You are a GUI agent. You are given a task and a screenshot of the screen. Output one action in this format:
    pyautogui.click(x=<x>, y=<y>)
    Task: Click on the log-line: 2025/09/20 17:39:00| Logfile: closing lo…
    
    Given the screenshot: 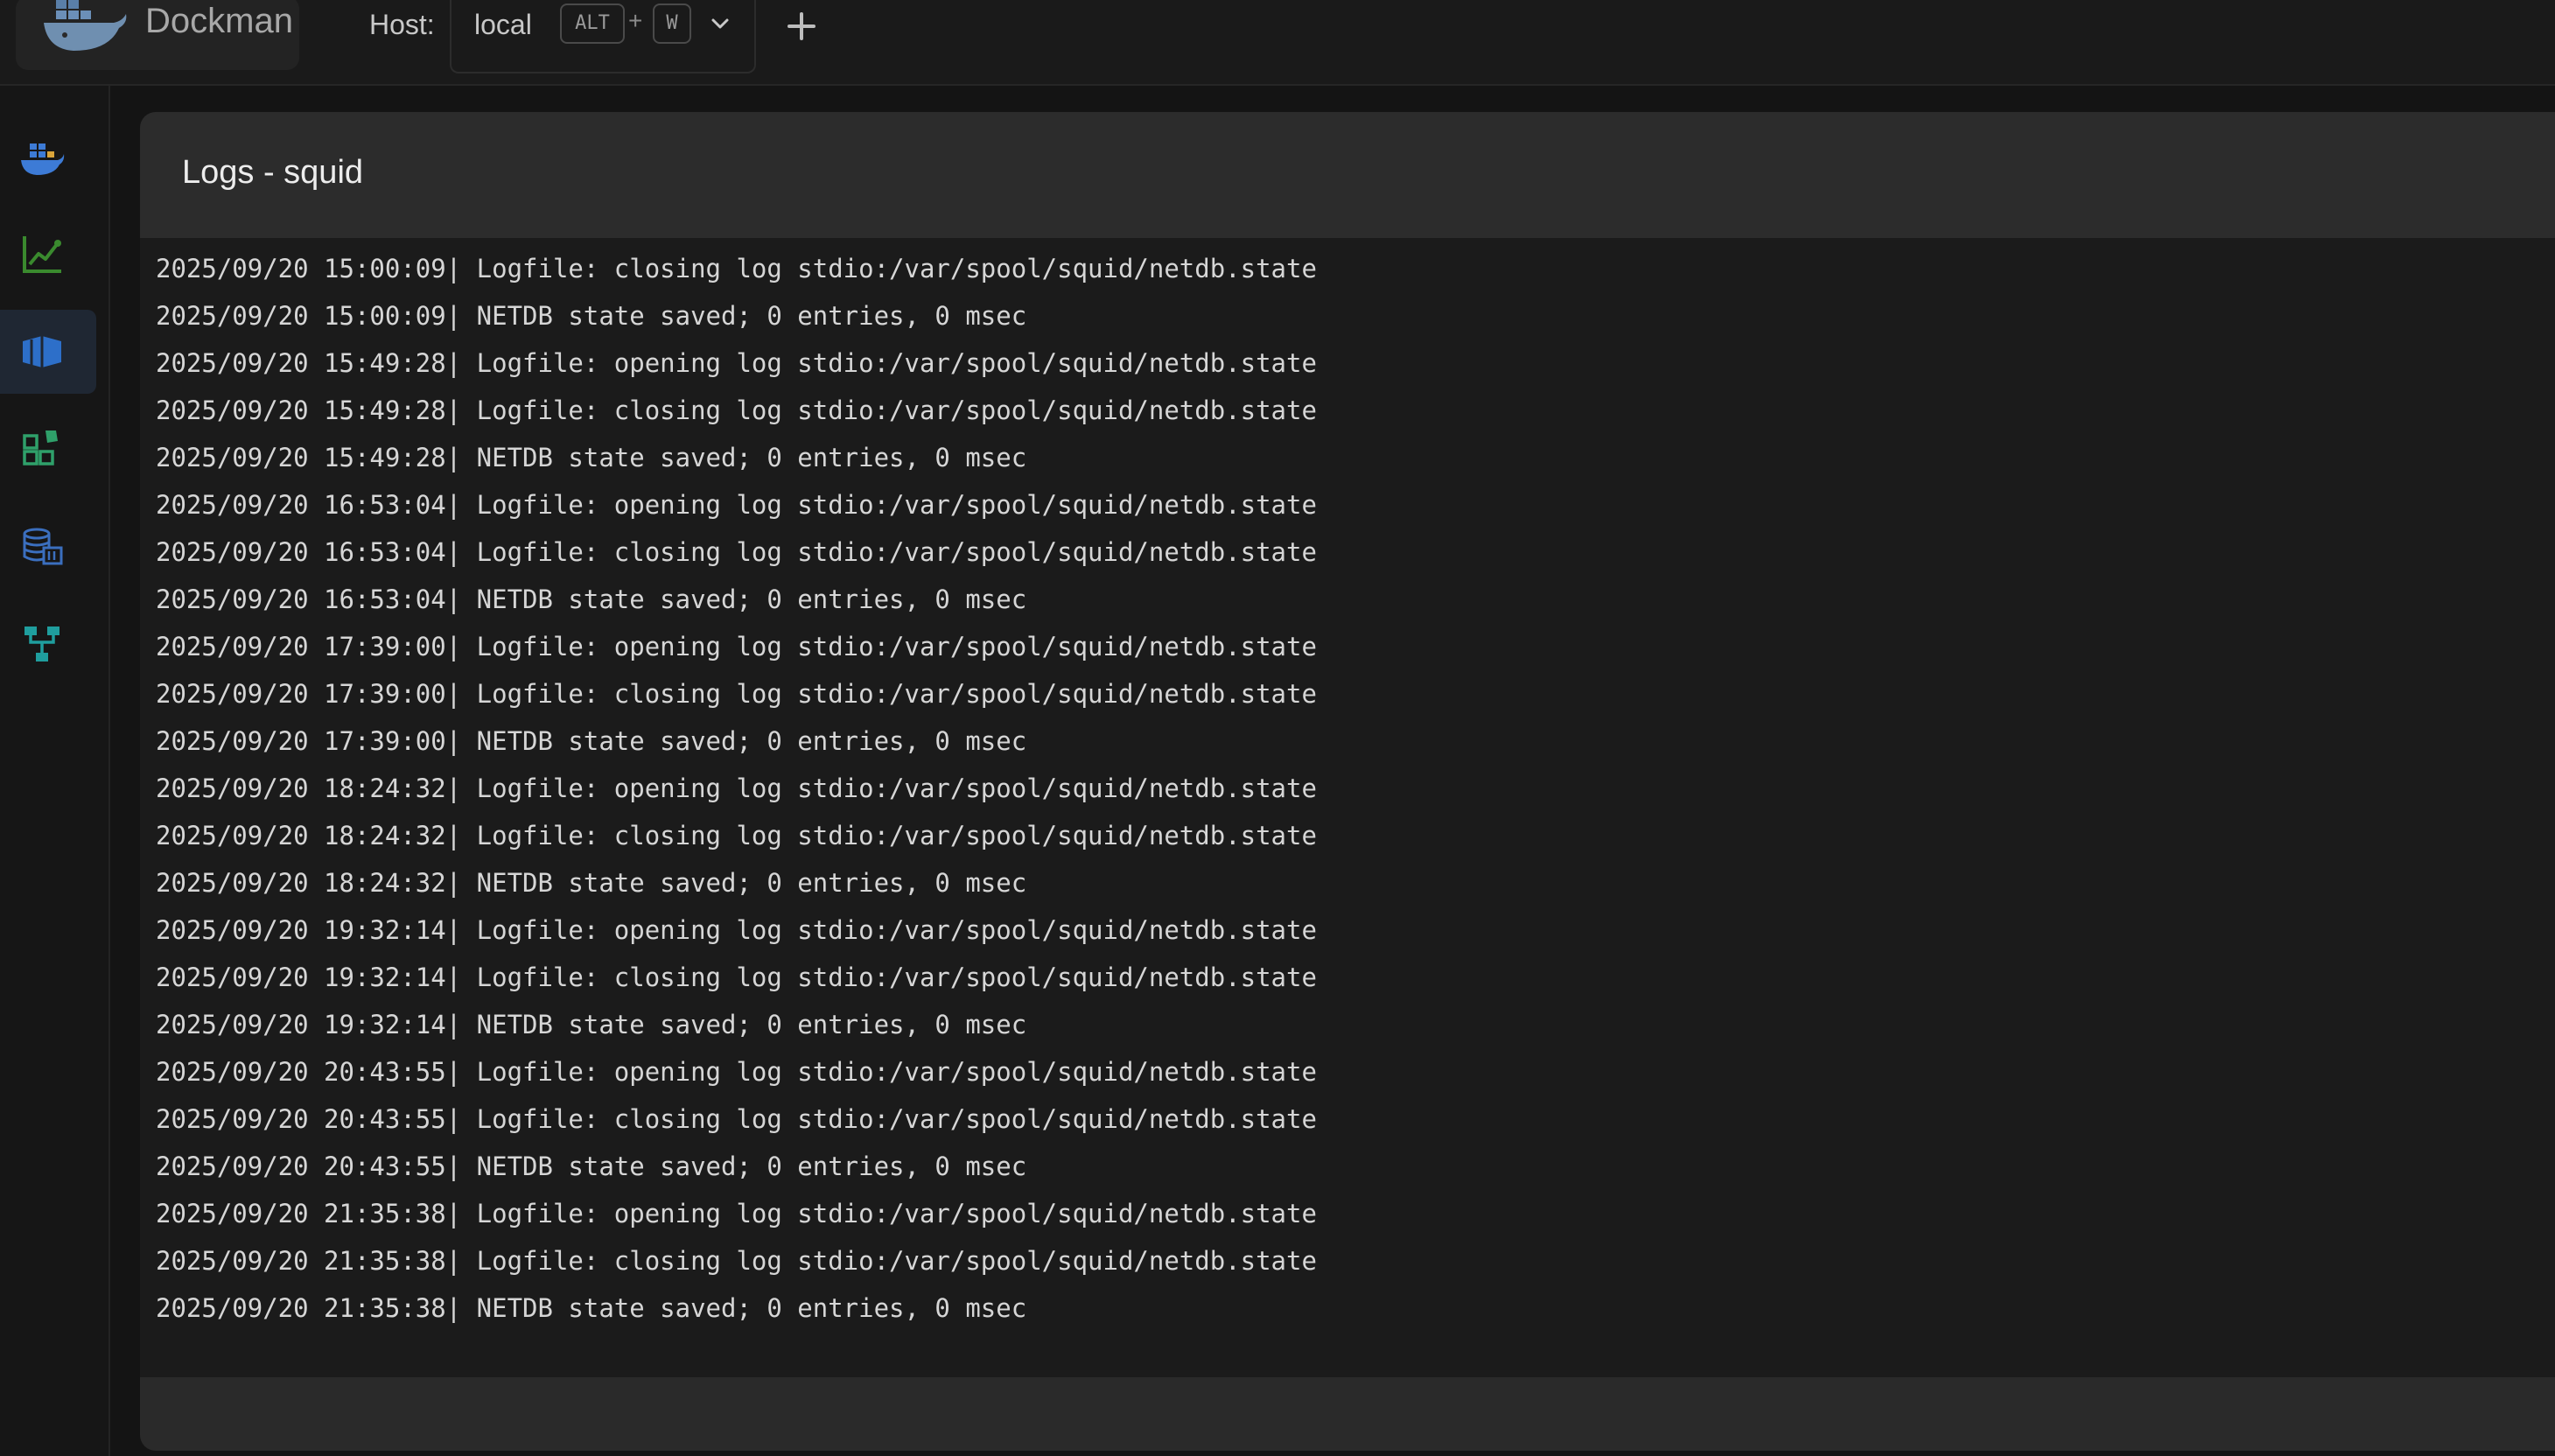 What is the action you would take?
    pyautogui.click(x=736, y=694)
    